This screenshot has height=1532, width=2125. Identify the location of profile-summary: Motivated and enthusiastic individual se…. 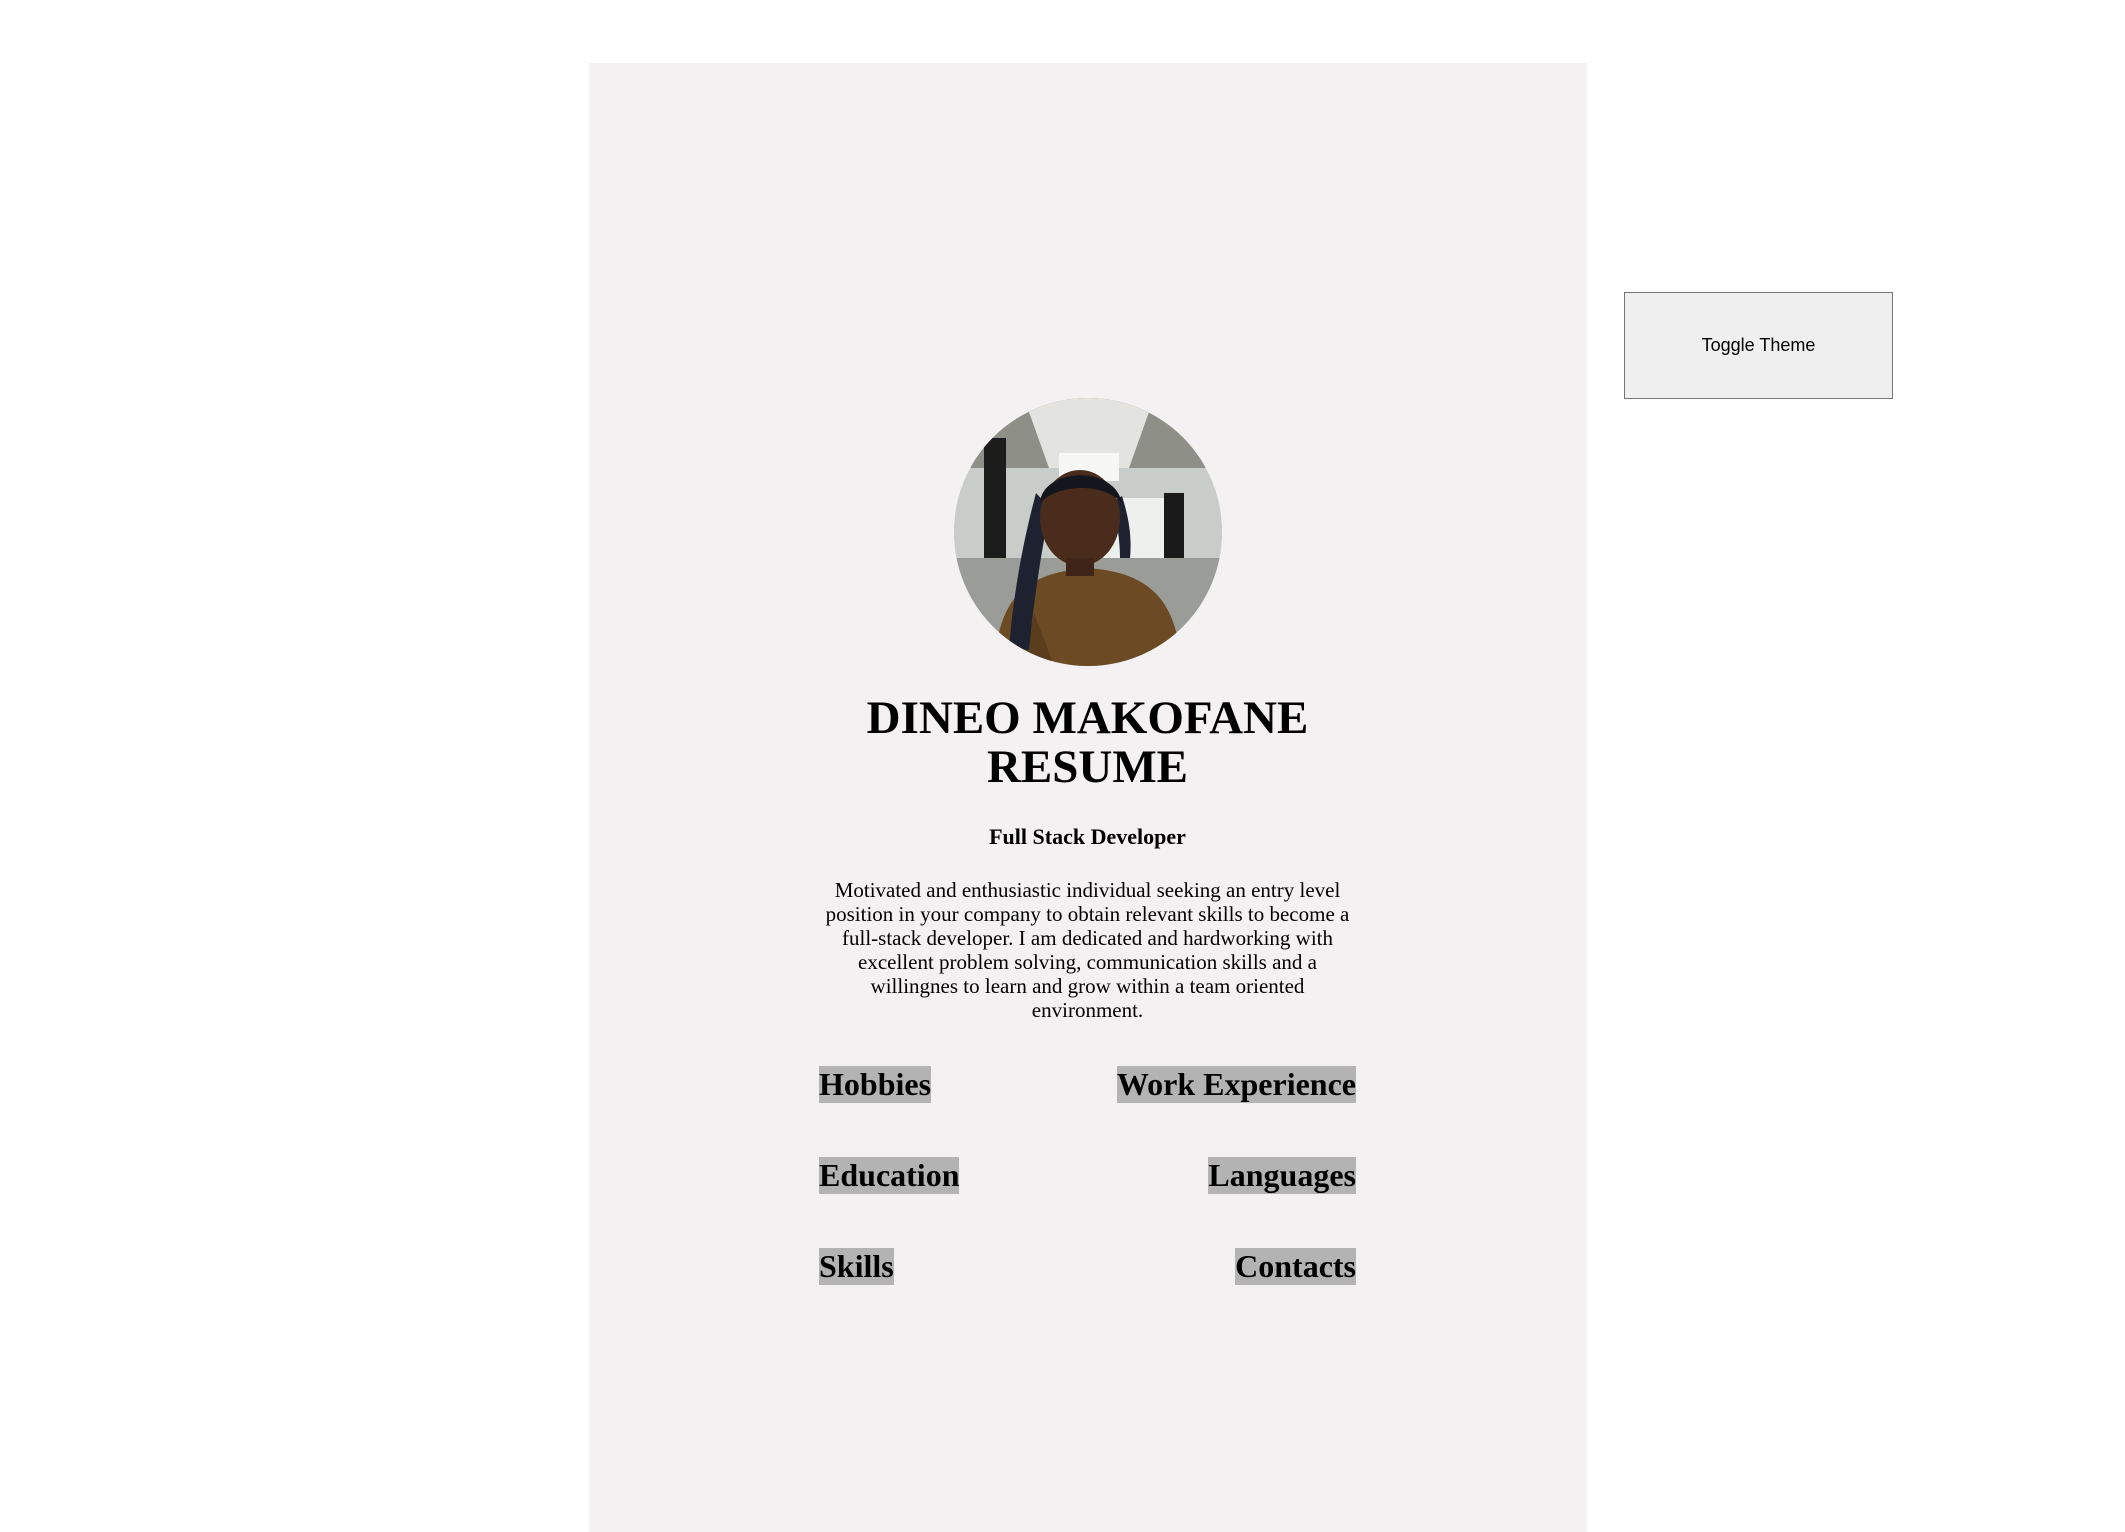
(1087, 950).